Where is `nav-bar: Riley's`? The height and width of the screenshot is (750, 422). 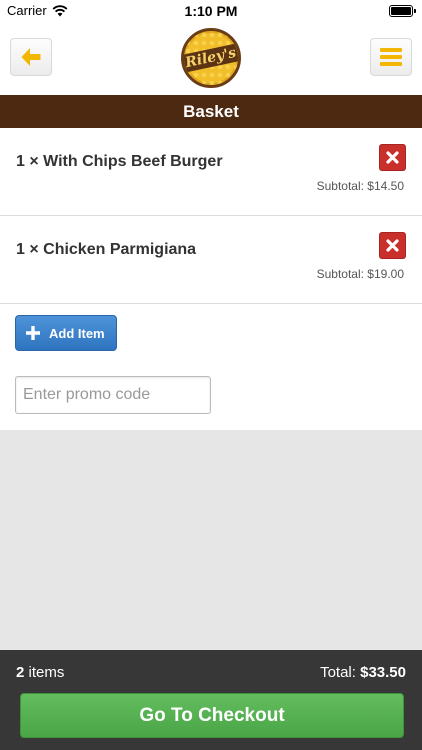
nav-bar: Riley's is located at coordinates (211, 58).